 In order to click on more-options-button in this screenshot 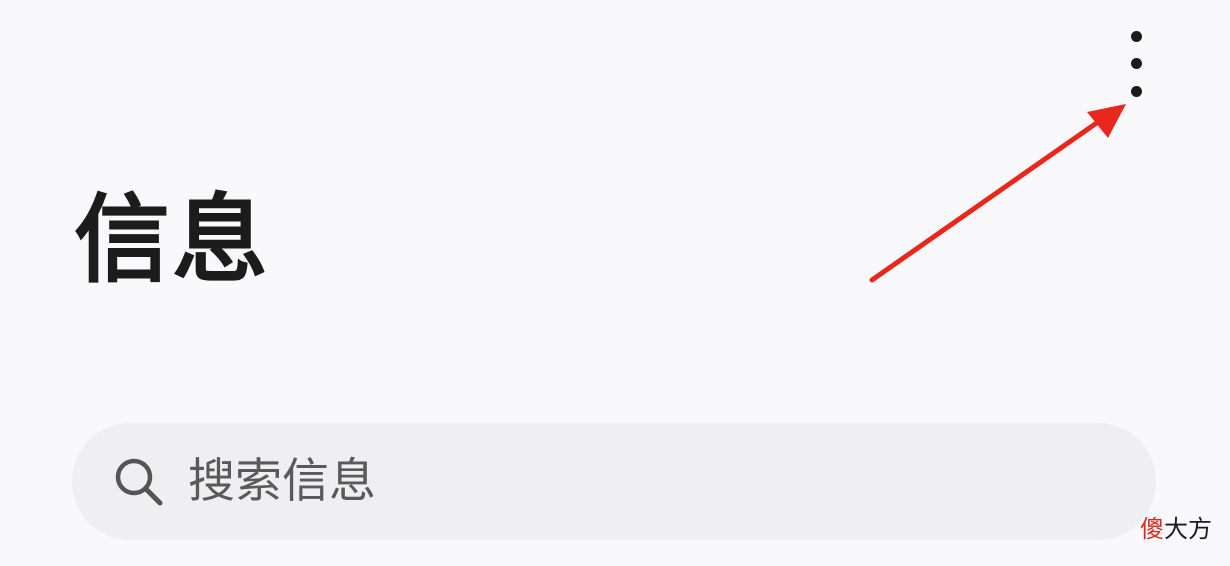, I will do `click(1136, 64)`.